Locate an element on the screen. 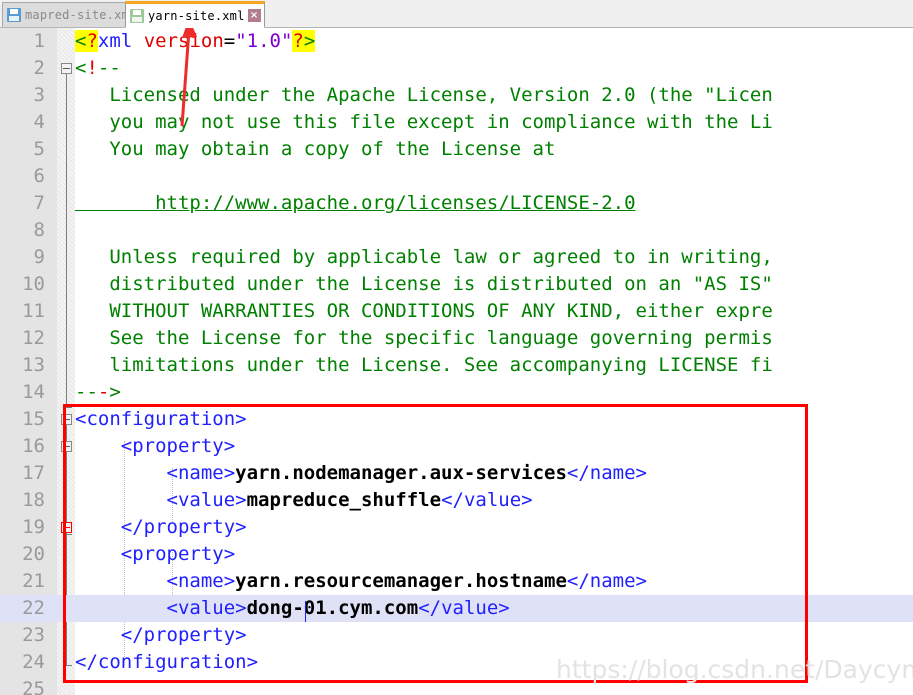 The image size is (913, 695). line-number: 7 is located at coordinates (39, 203).